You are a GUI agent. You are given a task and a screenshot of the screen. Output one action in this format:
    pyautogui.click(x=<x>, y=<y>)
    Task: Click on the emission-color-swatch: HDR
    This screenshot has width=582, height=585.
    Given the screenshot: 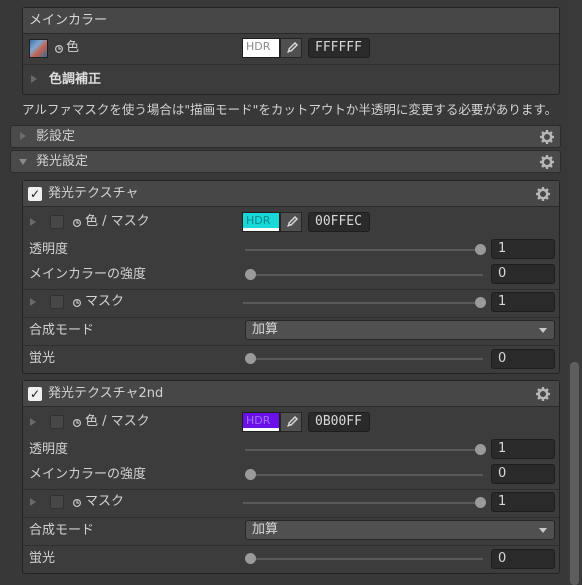 What is the action you would take?
    pyautogui.click(x=261, y=222)
    